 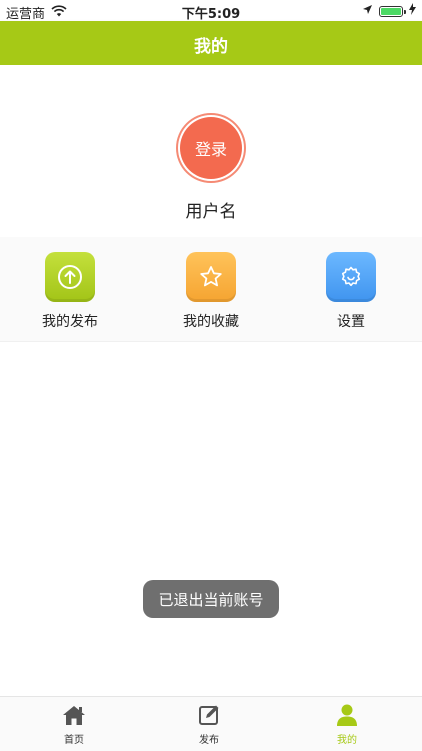 What do you see at coordinates (211, 277) in the screenshot?
I see `star-icon` at bounding box center [211, 277].